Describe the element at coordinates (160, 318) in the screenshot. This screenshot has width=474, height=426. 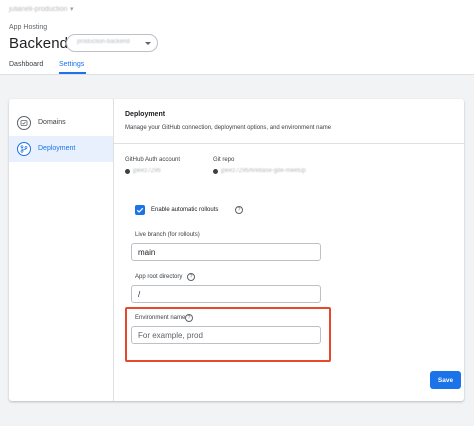
I see `environment-name-label: Environment name` at that location.